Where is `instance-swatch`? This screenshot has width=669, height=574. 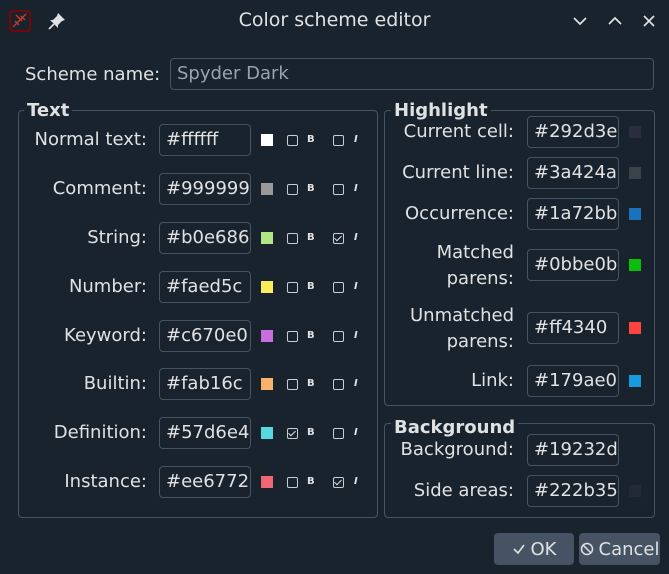 instance-swatch is located at coordinates (267, 482).